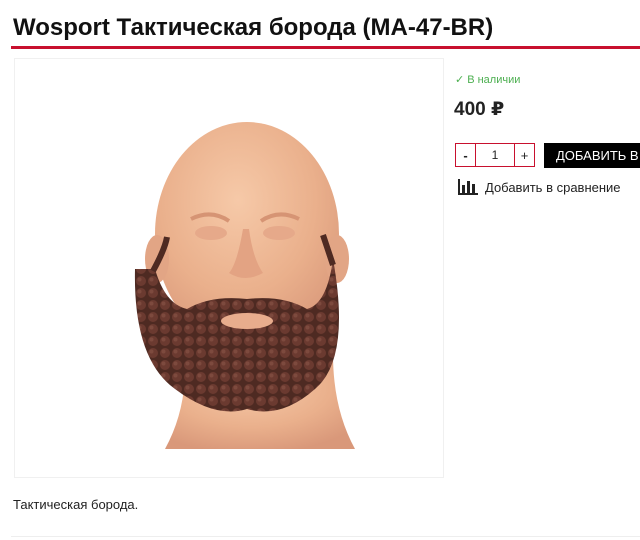  What do you see at coordinates (468, 187) in the screenshot?
I see `bar-chart-icon` at bounding box center [468, 187].